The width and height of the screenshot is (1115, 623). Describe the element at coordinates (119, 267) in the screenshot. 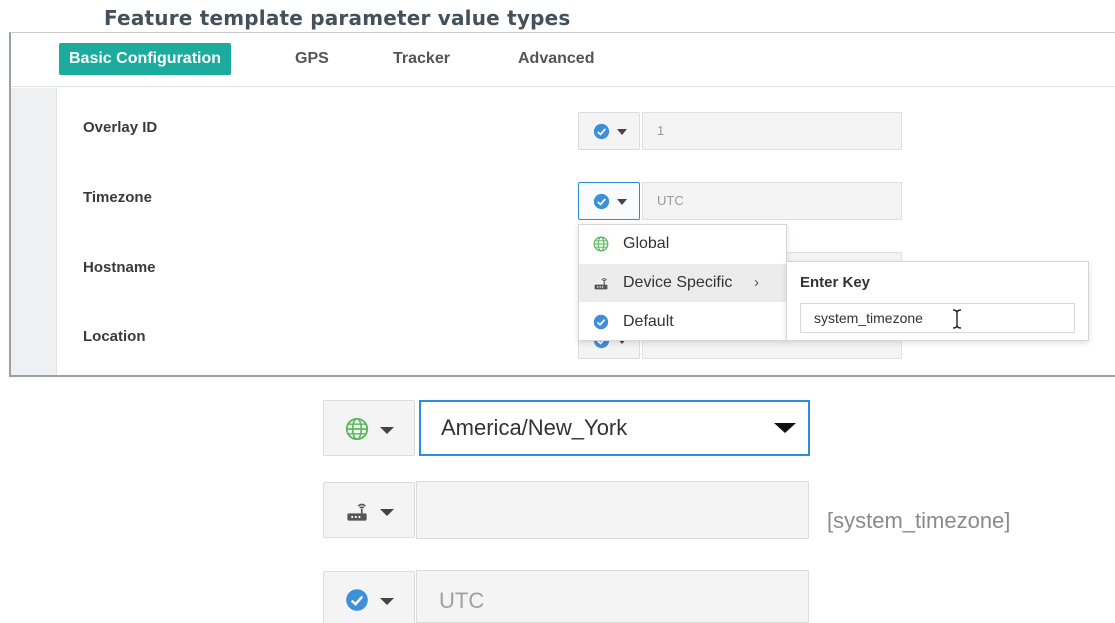

I see `hostname-label: Hostname` at that location.